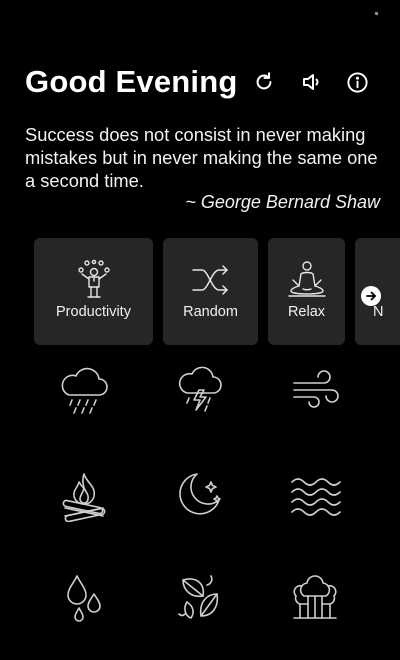 This screenshot has height=660, width=400. I want to click on status-indicator, so click(376, 13).